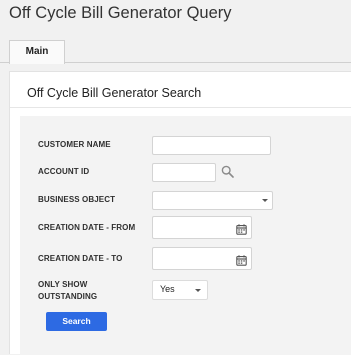  What do you see at coordinates (64, 171) in the screenshot?
I see `account-id-label: ACCOUNT ID` at bounding box center [64, 171].